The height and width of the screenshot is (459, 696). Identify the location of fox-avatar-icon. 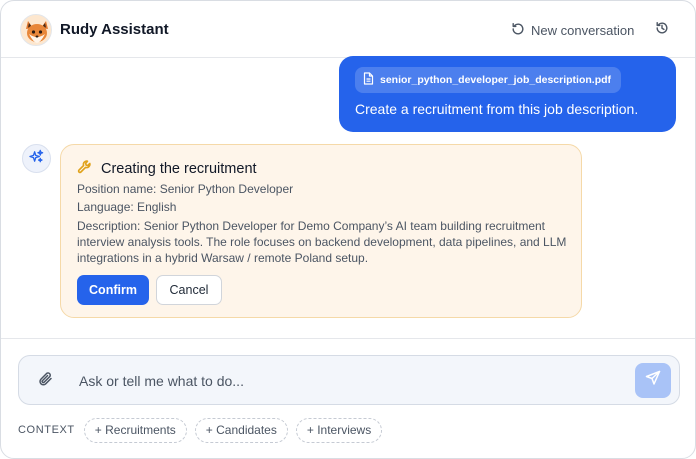
(36, 30).